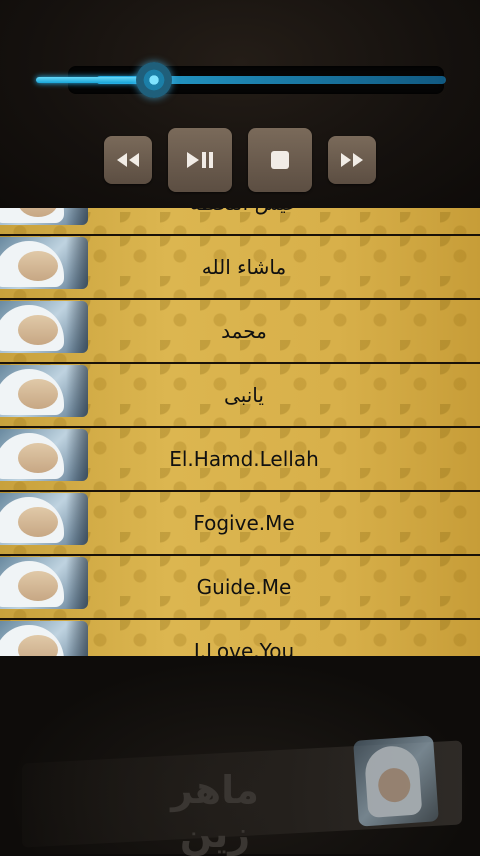 The width and height of the screenshot is (480, 856). I want to click on playlist-item: ماشاء الله, so click(240, 268).